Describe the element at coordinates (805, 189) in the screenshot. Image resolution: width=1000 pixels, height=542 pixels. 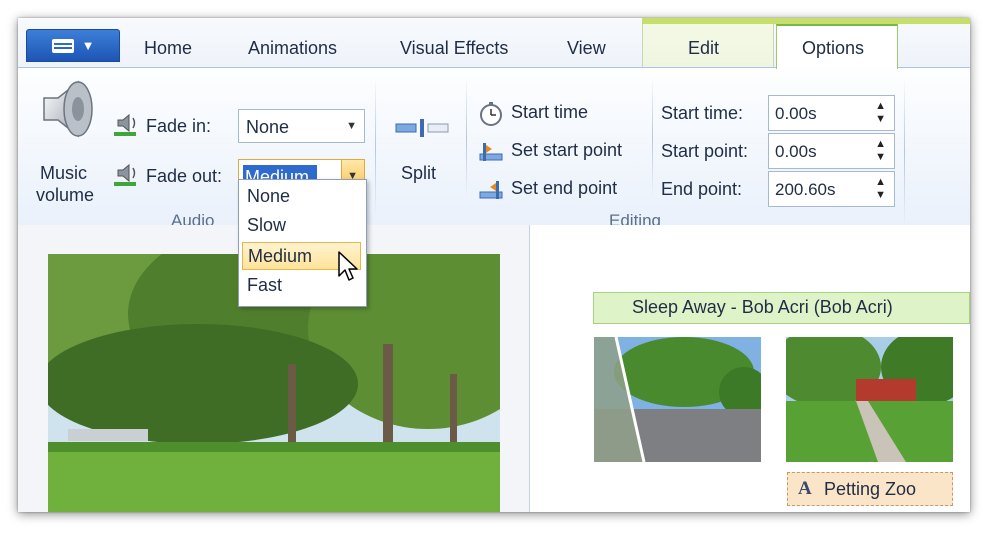
I see `end-point-value: 200.60s` at that location.